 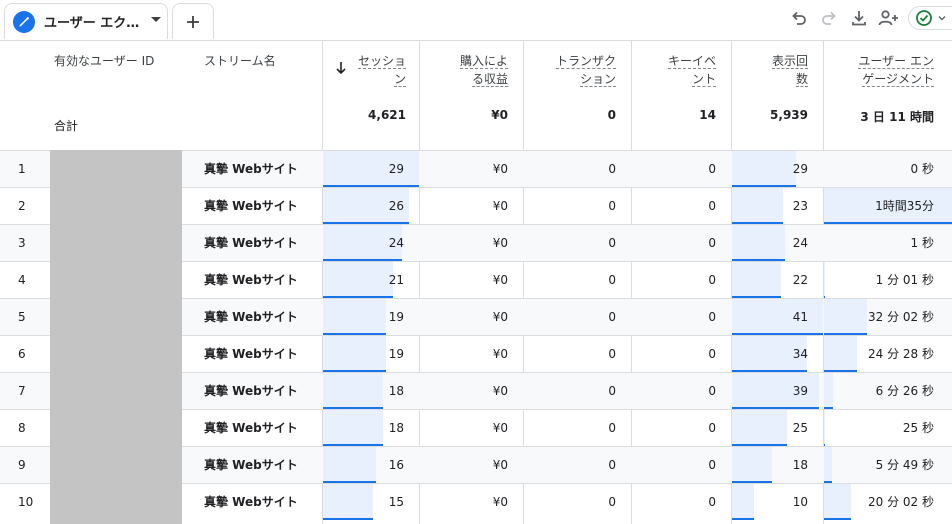 I want to click on row-index: 3, so click(x=22, y=243).